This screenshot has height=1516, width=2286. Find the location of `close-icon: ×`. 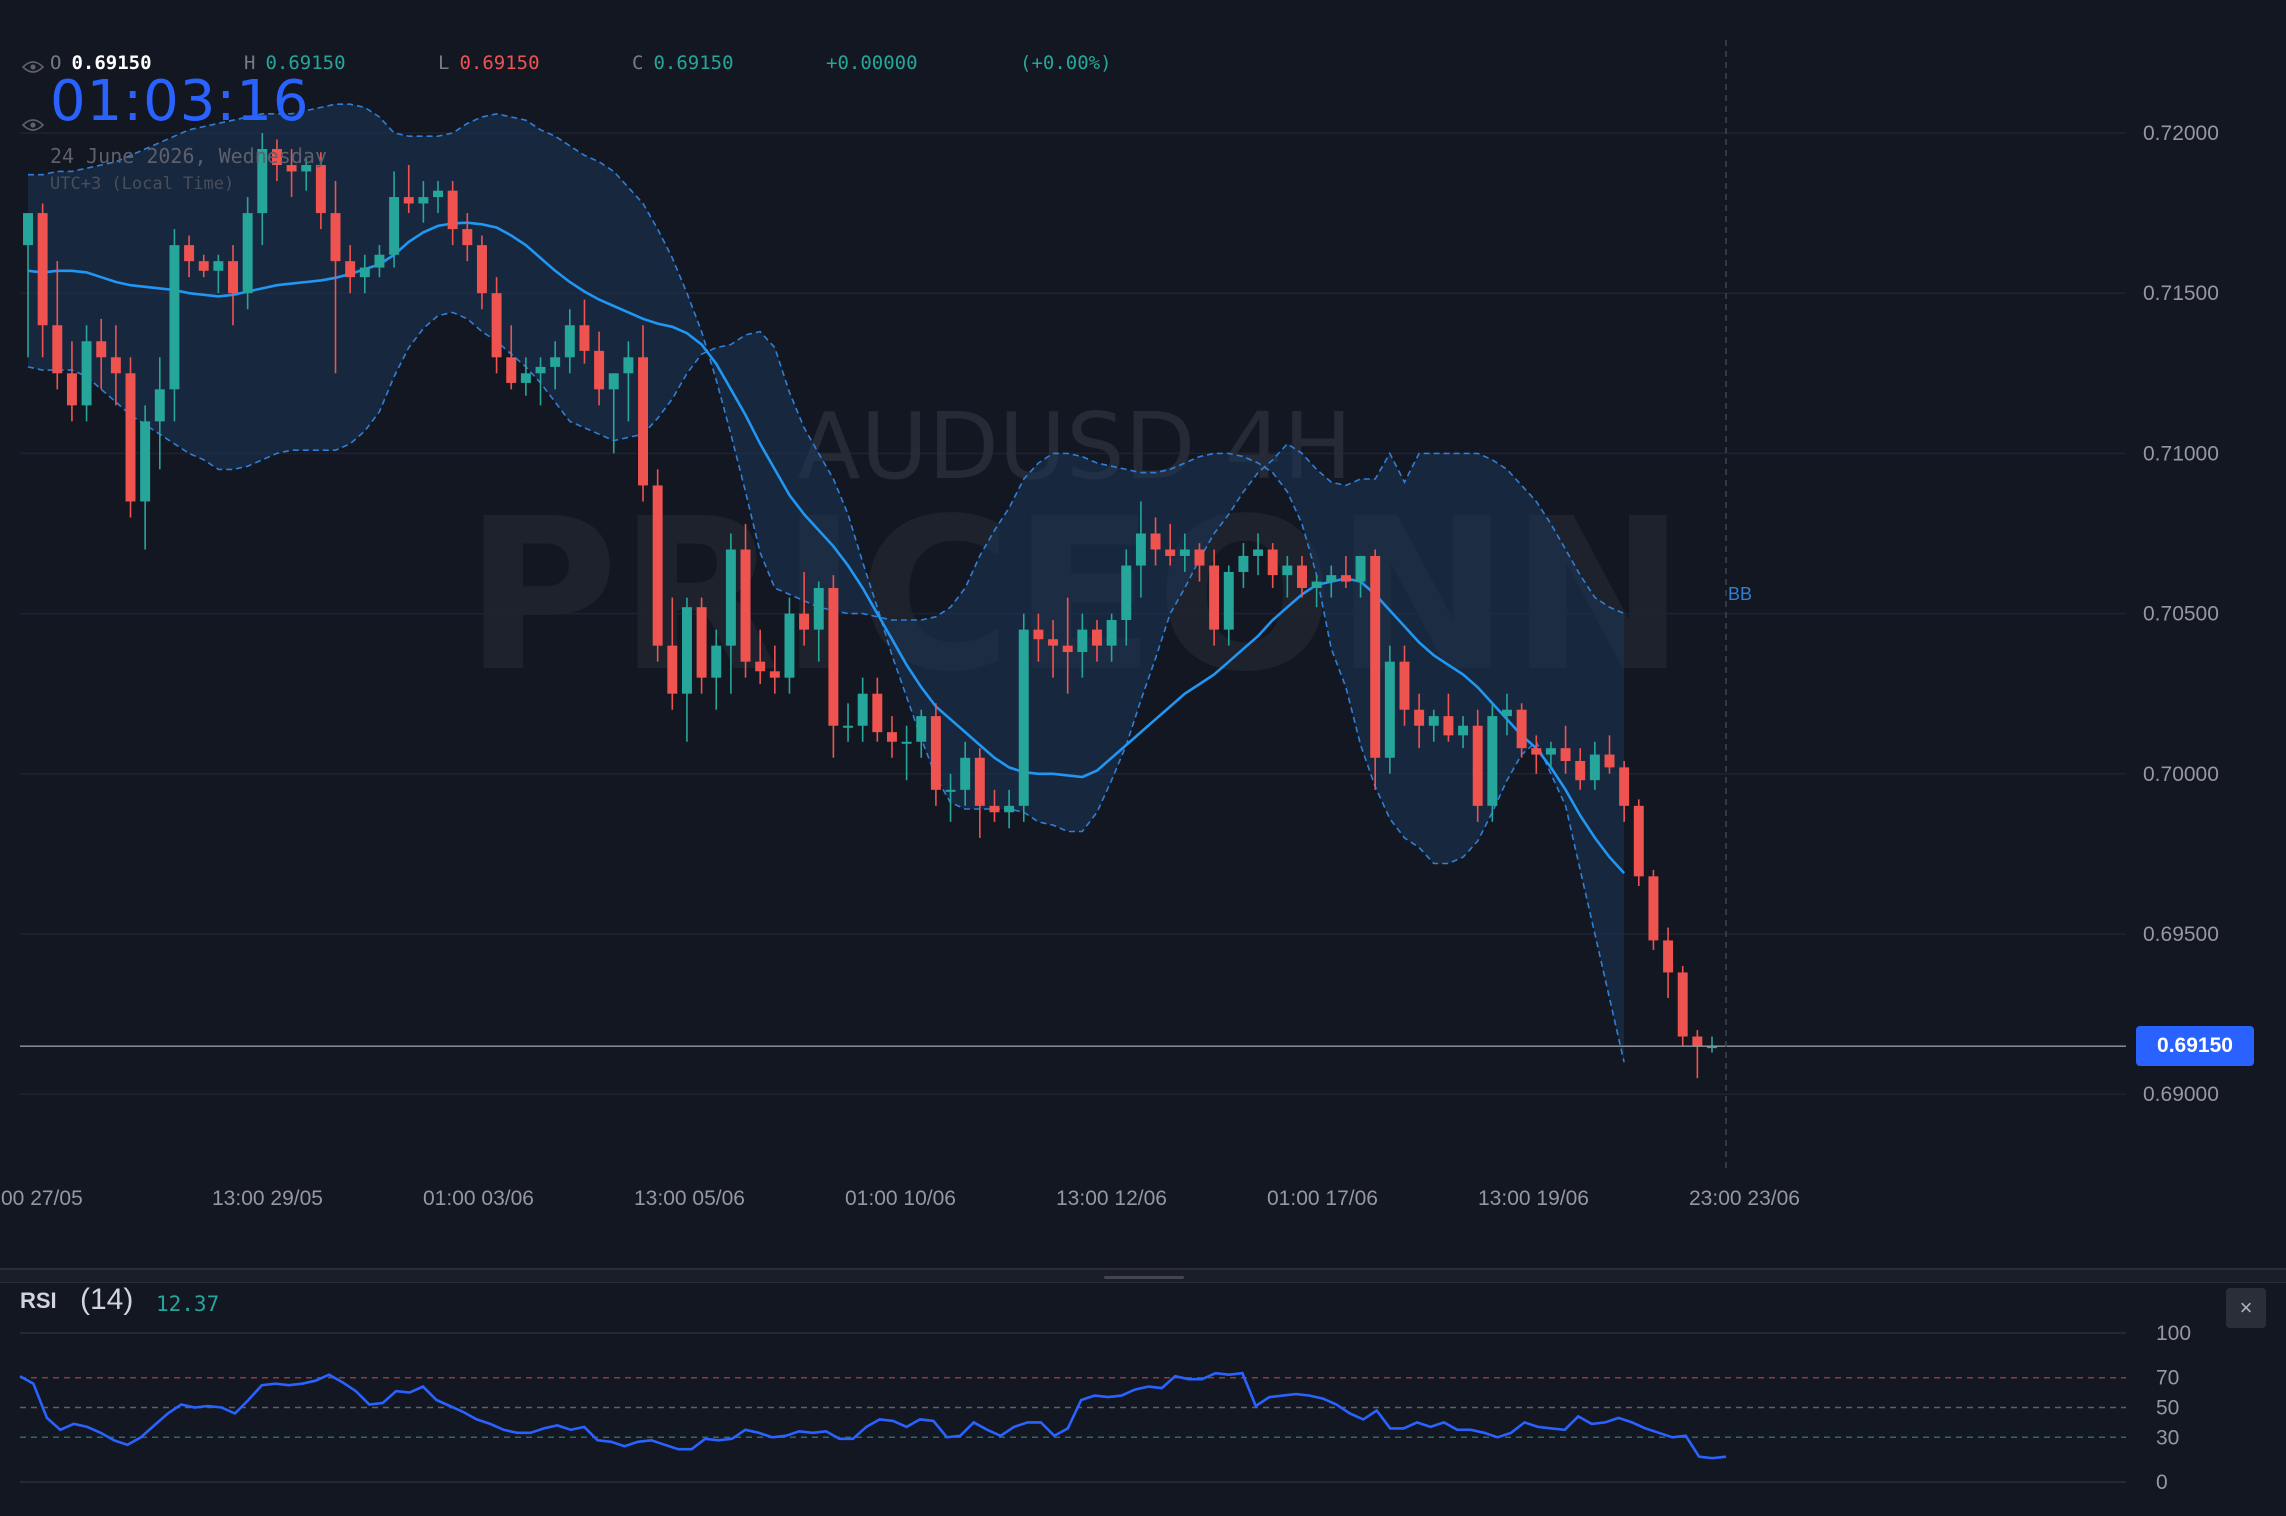

close-icon: × is located at coordinates (2246, 1308).